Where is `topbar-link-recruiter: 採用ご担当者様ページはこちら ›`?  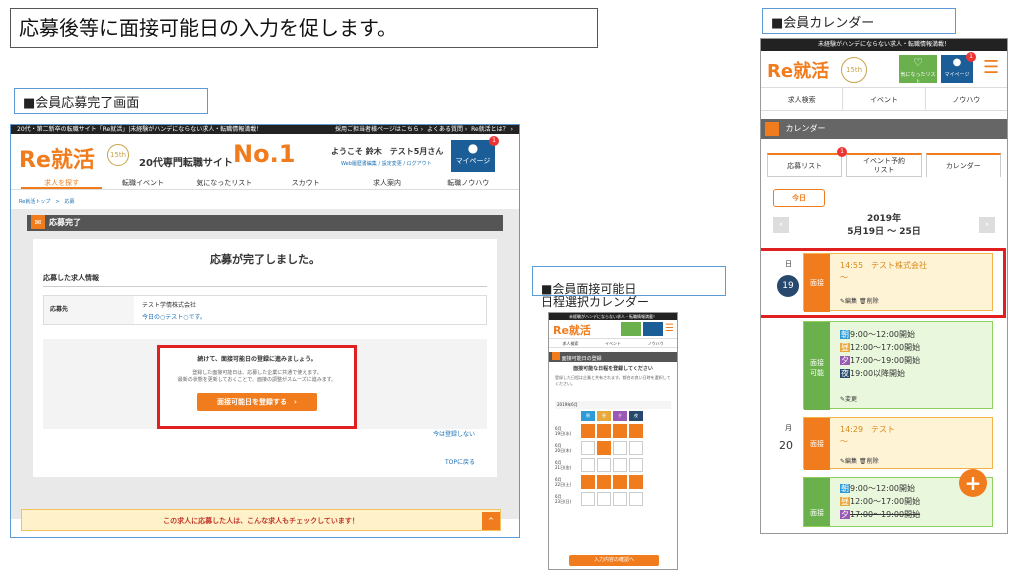 topbar-link-recruiter: 採用ご担当者様ページはこちら › is located at coordinates (379, 129).